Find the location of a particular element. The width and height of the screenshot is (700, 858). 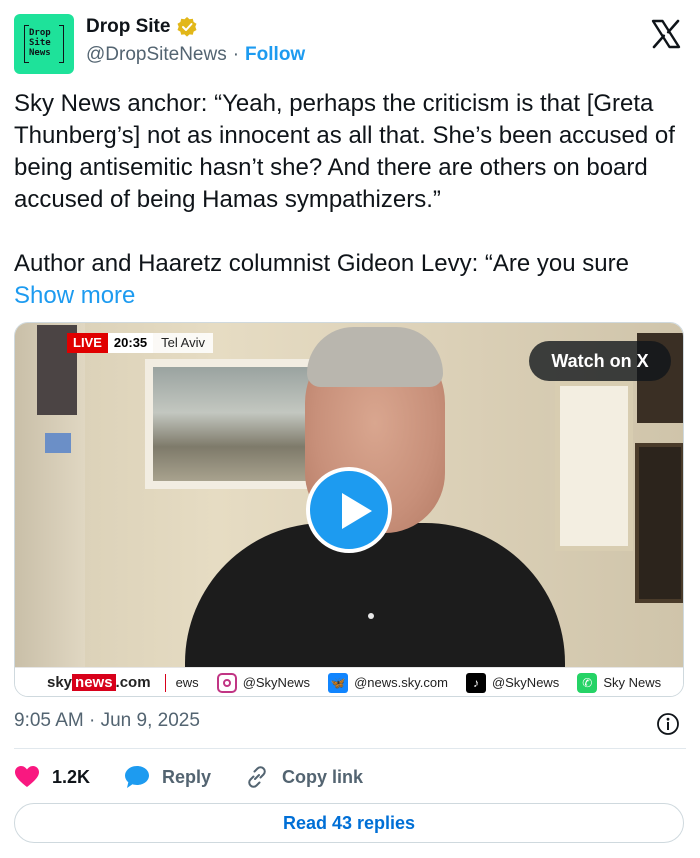

instagram-handle: @SkyNews is located at coordinates (276, 682).